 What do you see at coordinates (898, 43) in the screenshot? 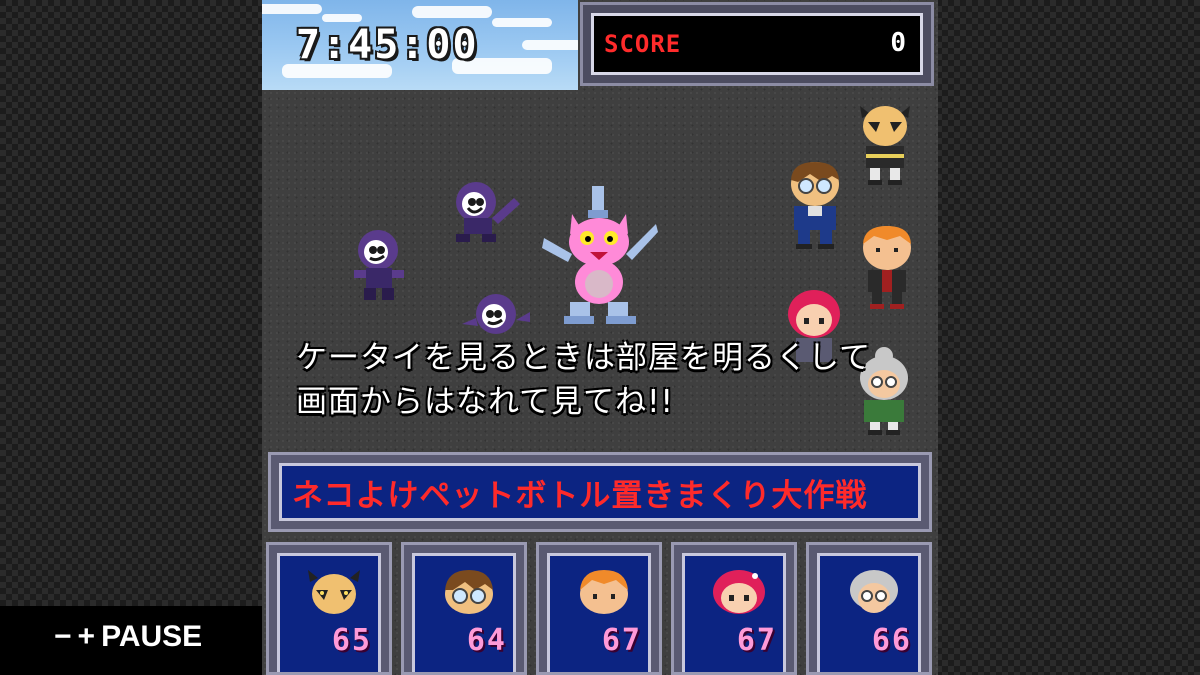
I see `score-value: 0` at bounding box center [898, 43].